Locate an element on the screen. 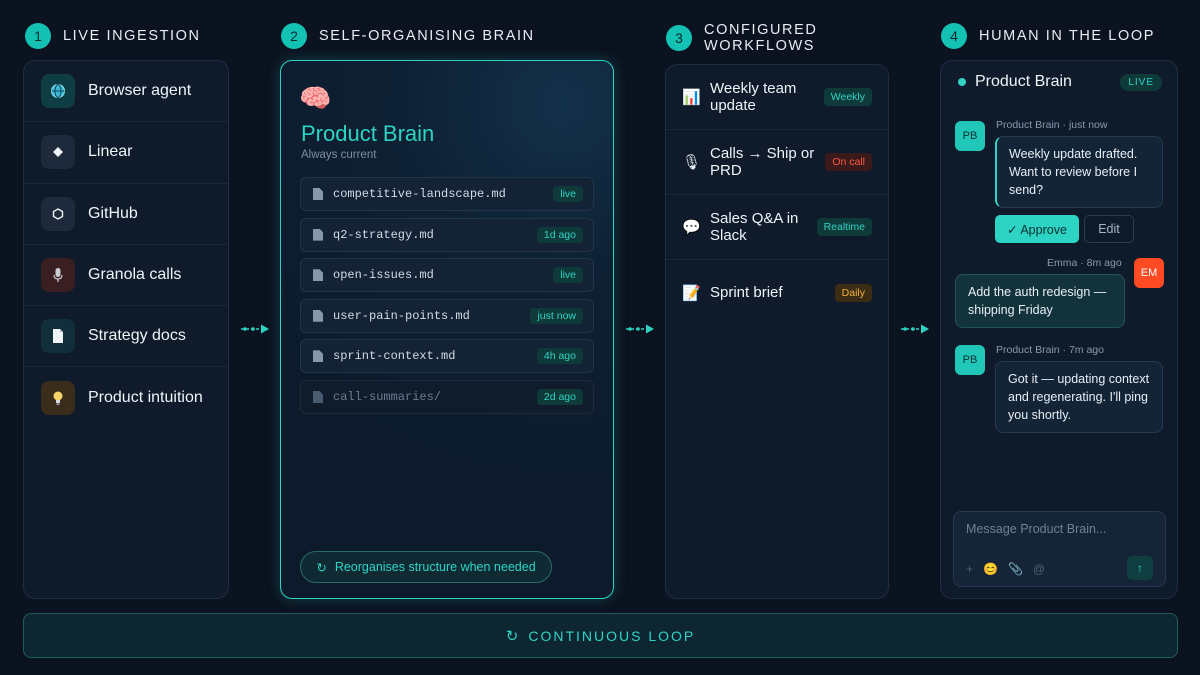  file-status-badge: 2d ago is located at coordinates (559, 396).